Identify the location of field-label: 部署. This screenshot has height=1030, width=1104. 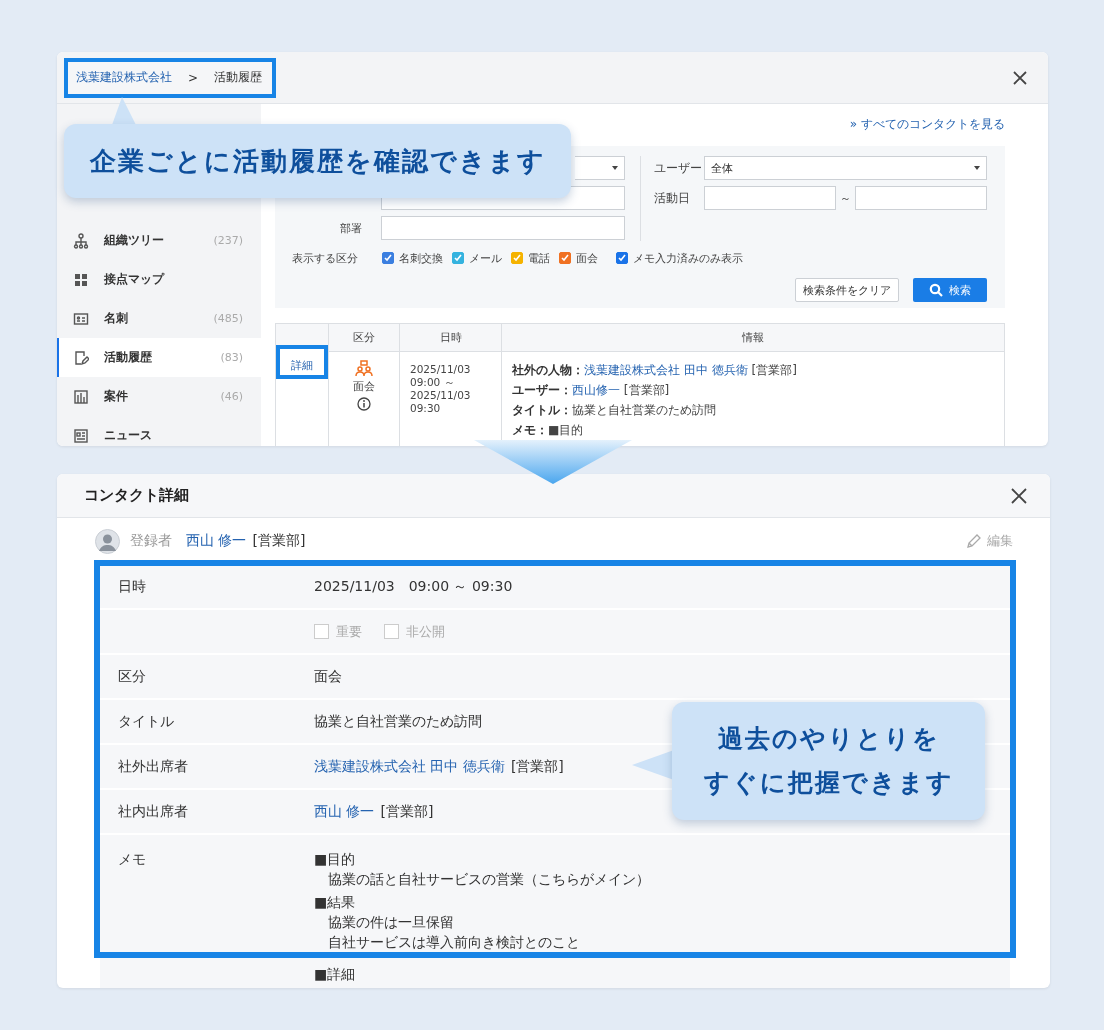
(351, 228).